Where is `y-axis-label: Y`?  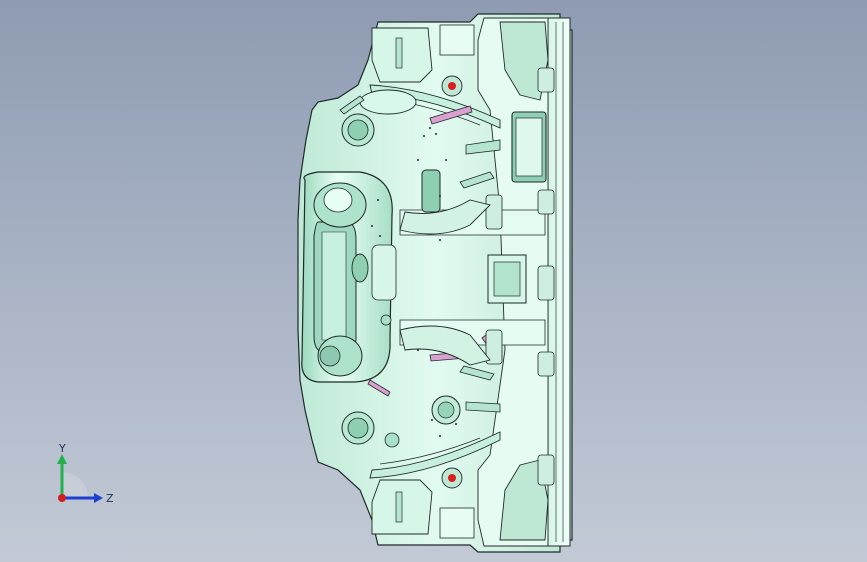 y-axis-label: Y is located at coordinates (62, 448).